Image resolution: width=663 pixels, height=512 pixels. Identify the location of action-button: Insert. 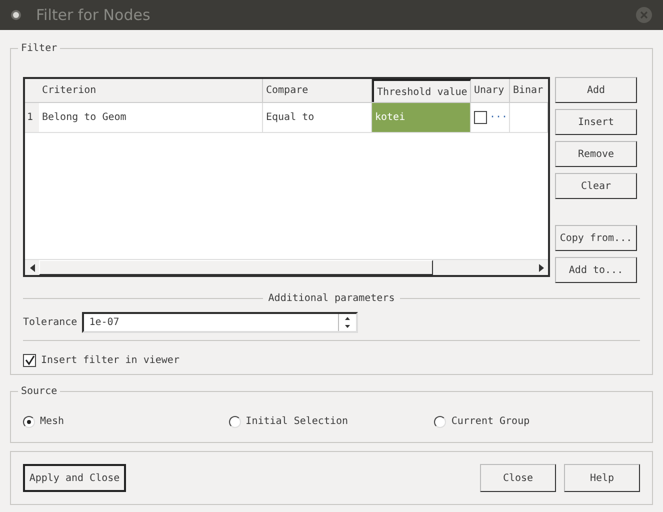
(596, 122).